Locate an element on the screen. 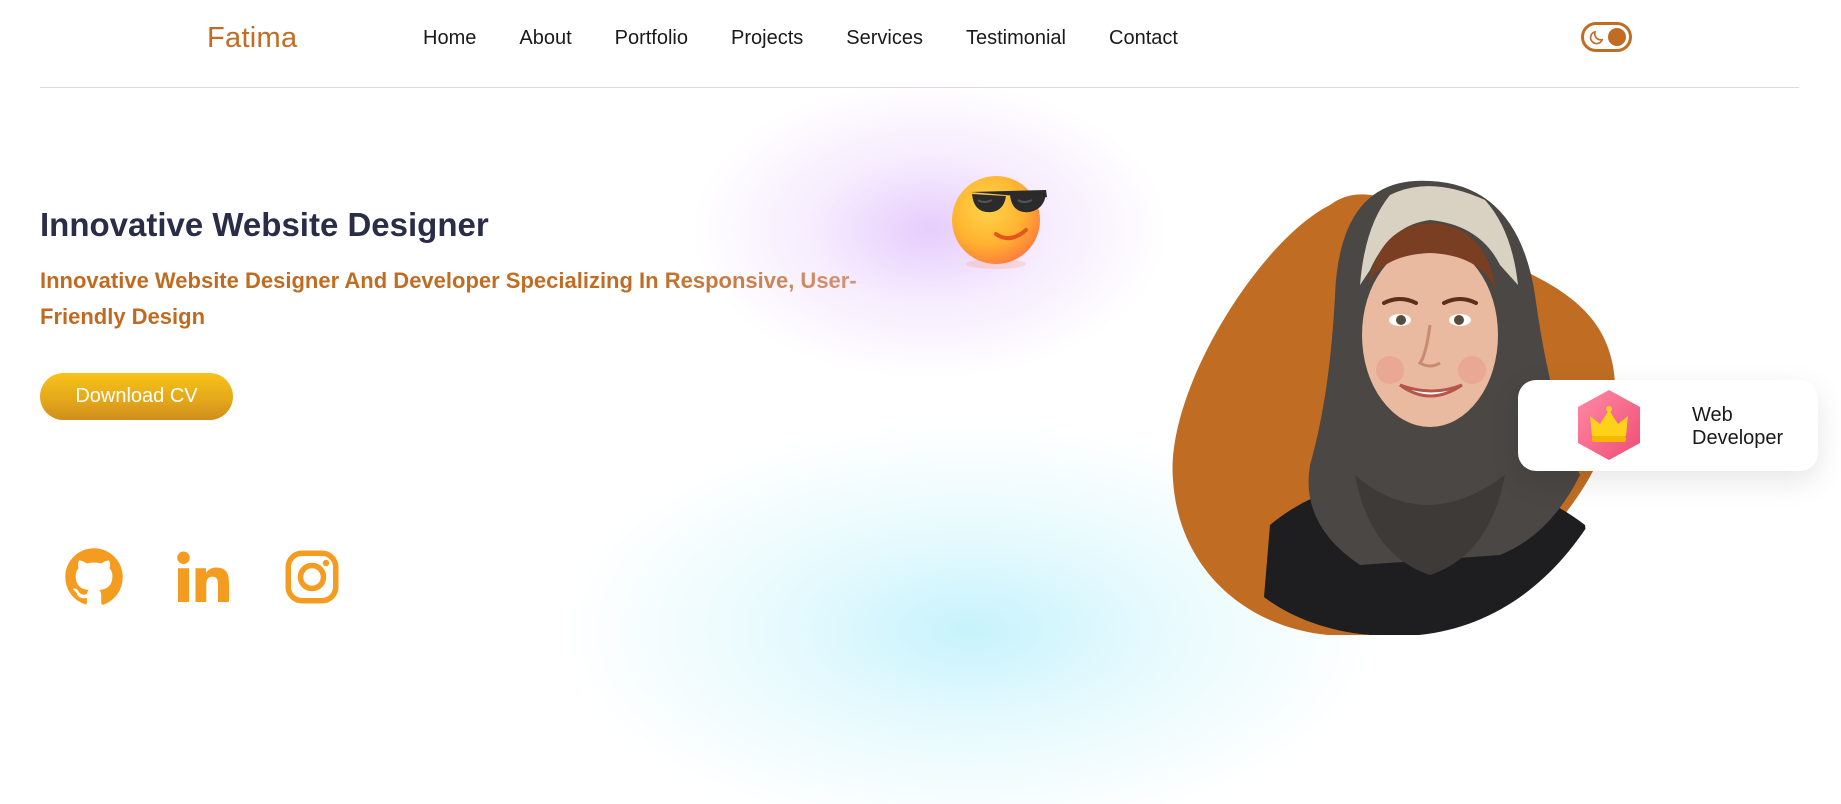 This screenshot has height=804, width=1841. nav-contact: Contact is located at coordinates (1143, 38).